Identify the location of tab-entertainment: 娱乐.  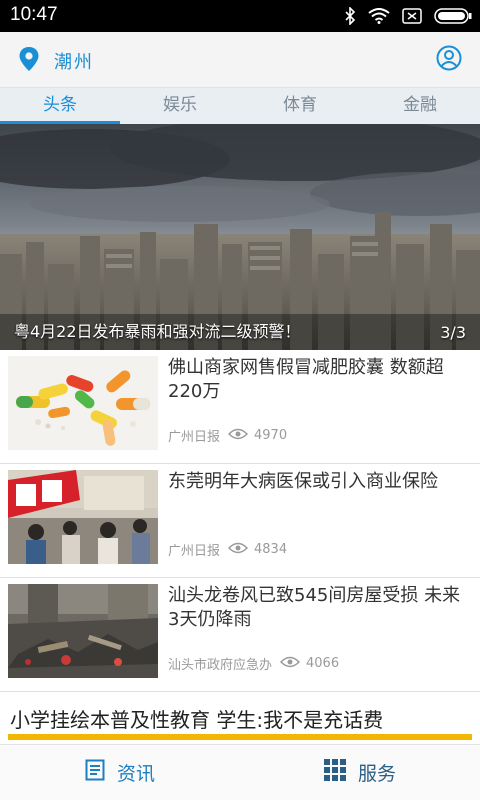
(180, 106).